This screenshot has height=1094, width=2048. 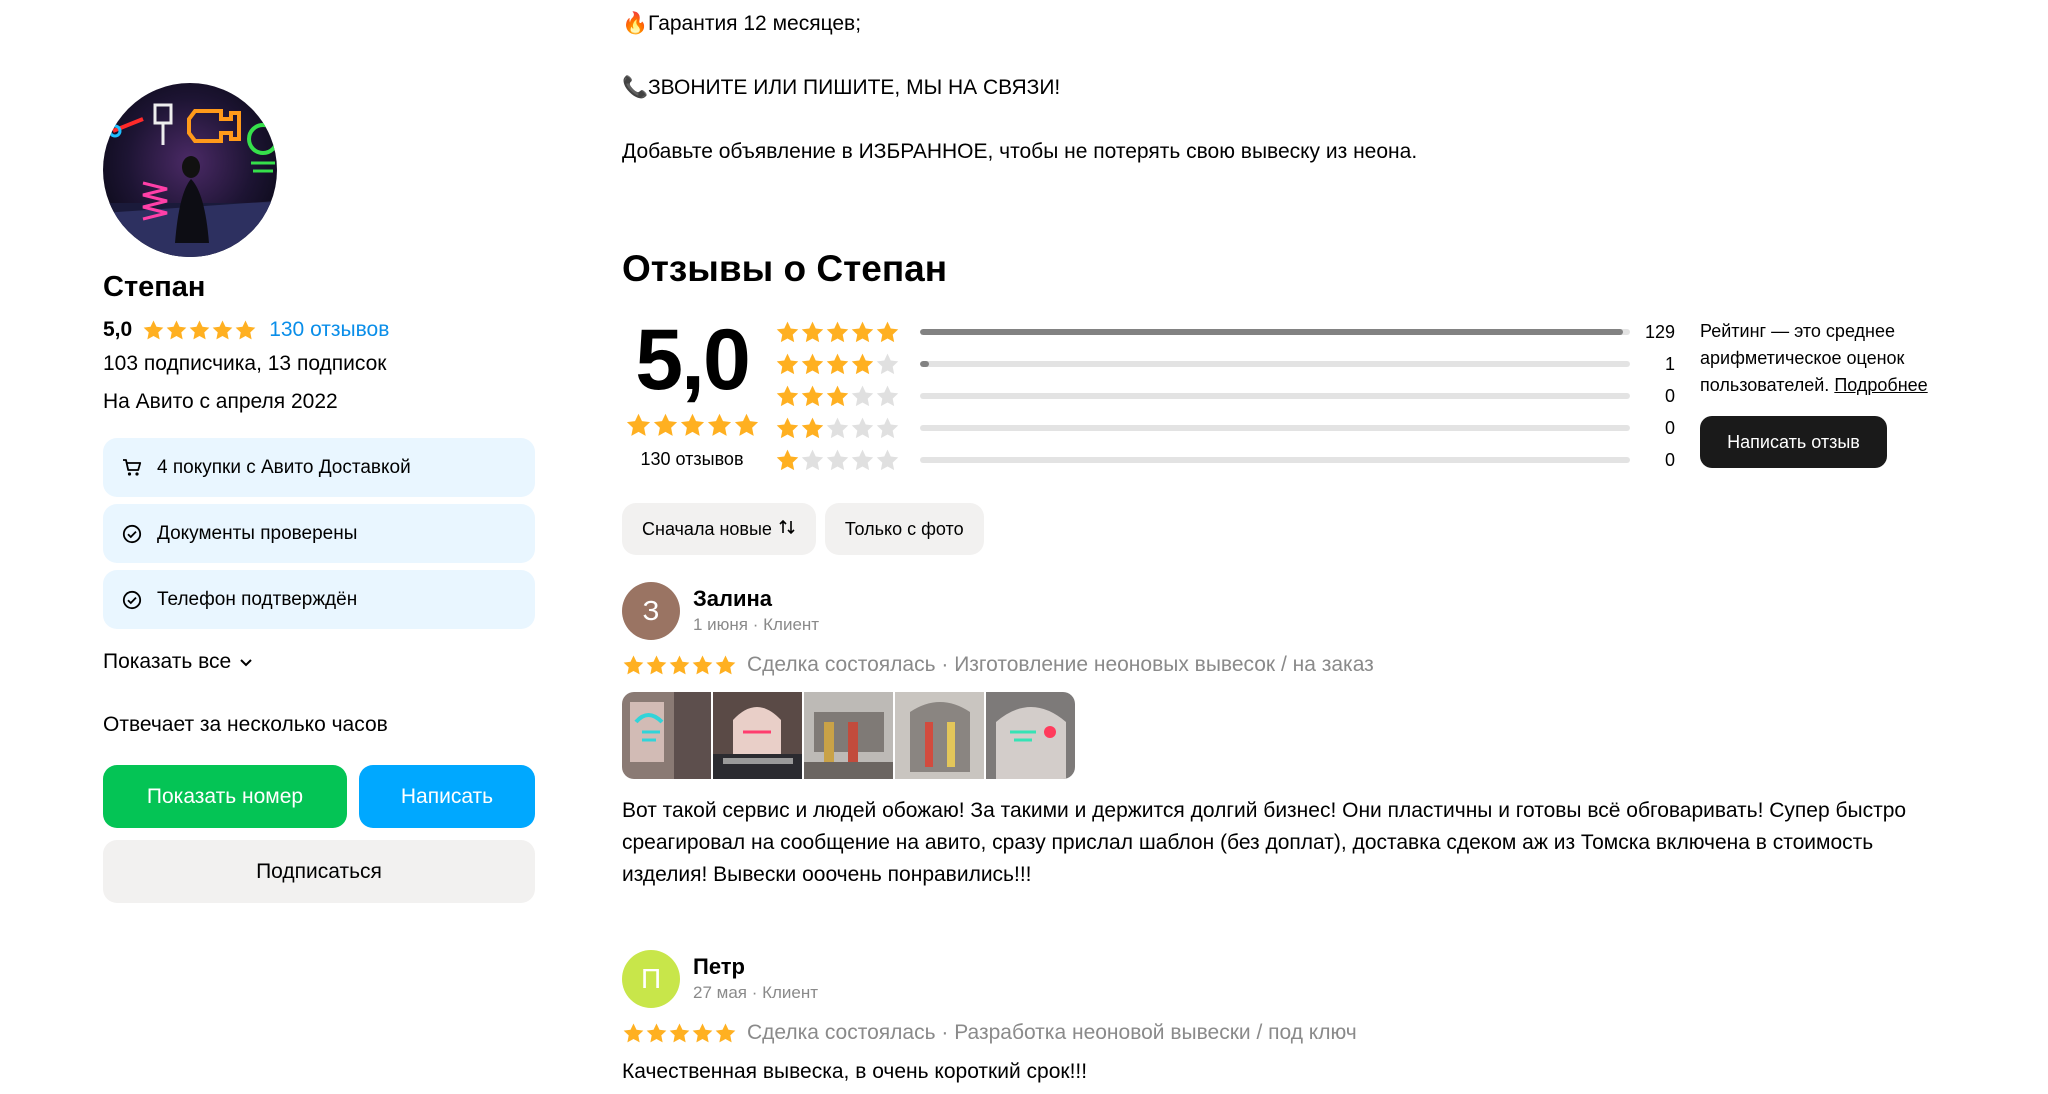 I want to click on sort-newest-button: Сначала новые, so click(x=719, y=529).